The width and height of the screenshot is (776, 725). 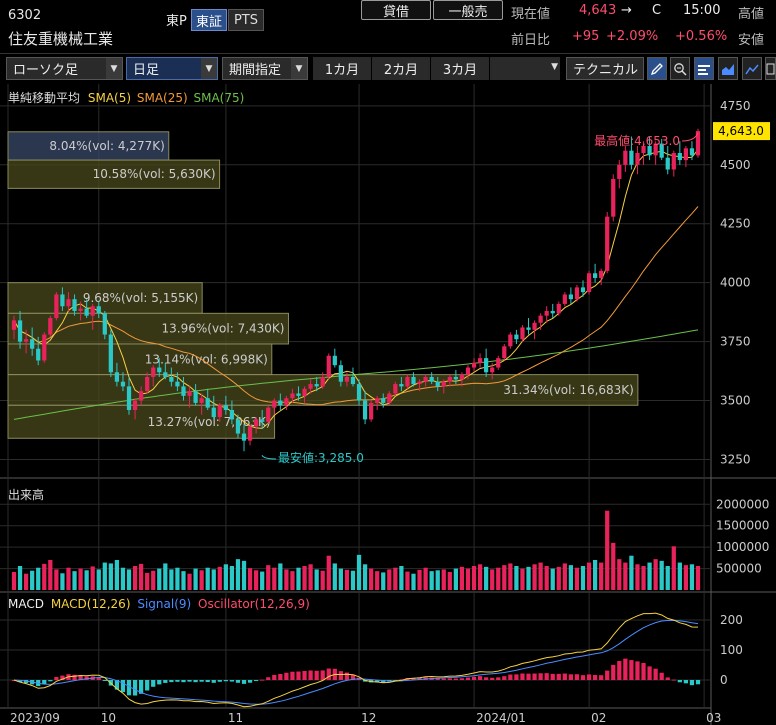 I want to click on high-label: 高値, so click(x=751, y=14).